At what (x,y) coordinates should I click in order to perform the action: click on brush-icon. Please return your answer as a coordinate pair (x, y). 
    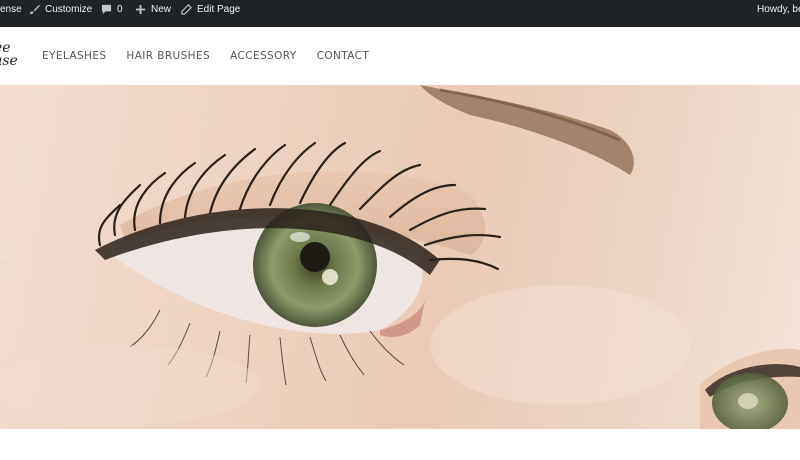
    Looking at the image, I should click on (34, 9).